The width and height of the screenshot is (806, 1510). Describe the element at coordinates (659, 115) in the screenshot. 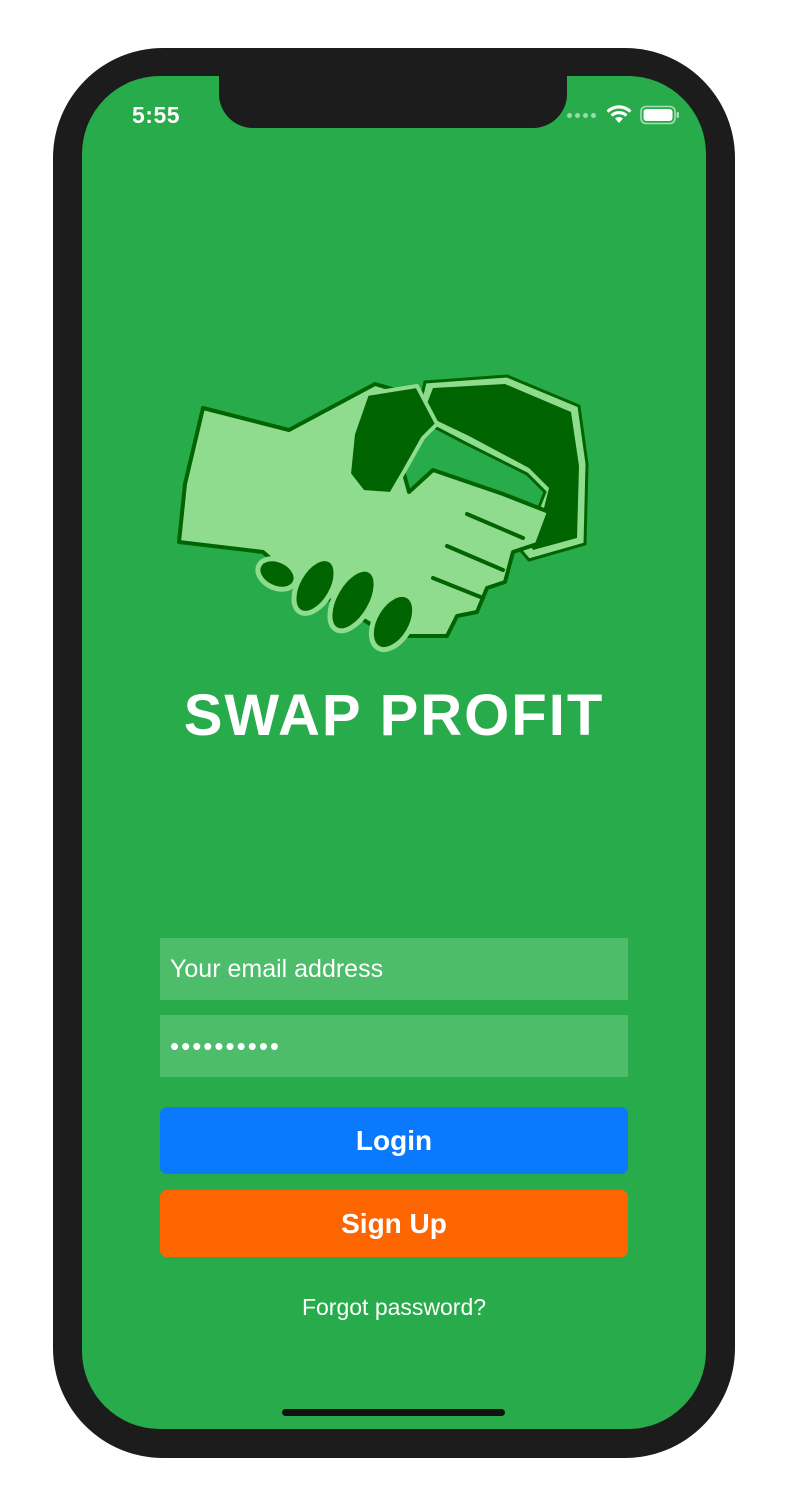

I see `battery-icon` at that location.